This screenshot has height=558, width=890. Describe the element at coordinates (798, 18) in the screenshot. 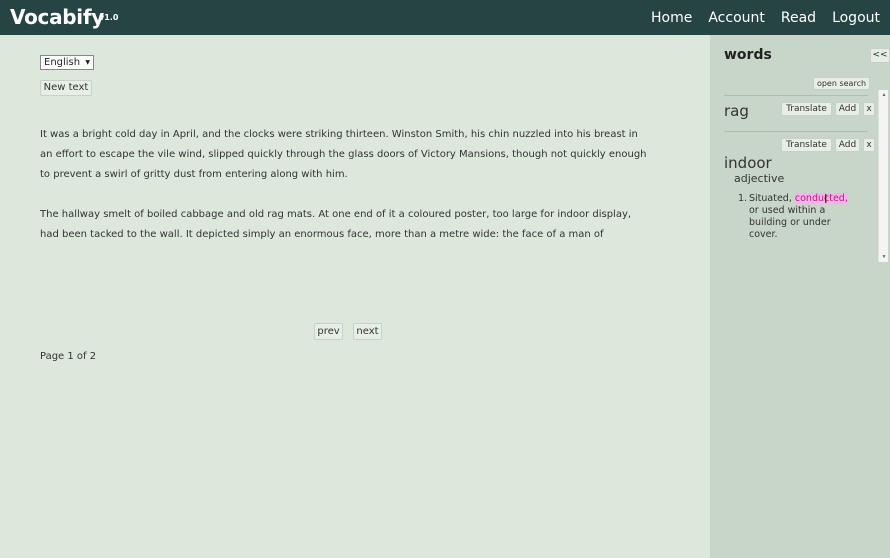

I see `nav-read: Read` at that location.